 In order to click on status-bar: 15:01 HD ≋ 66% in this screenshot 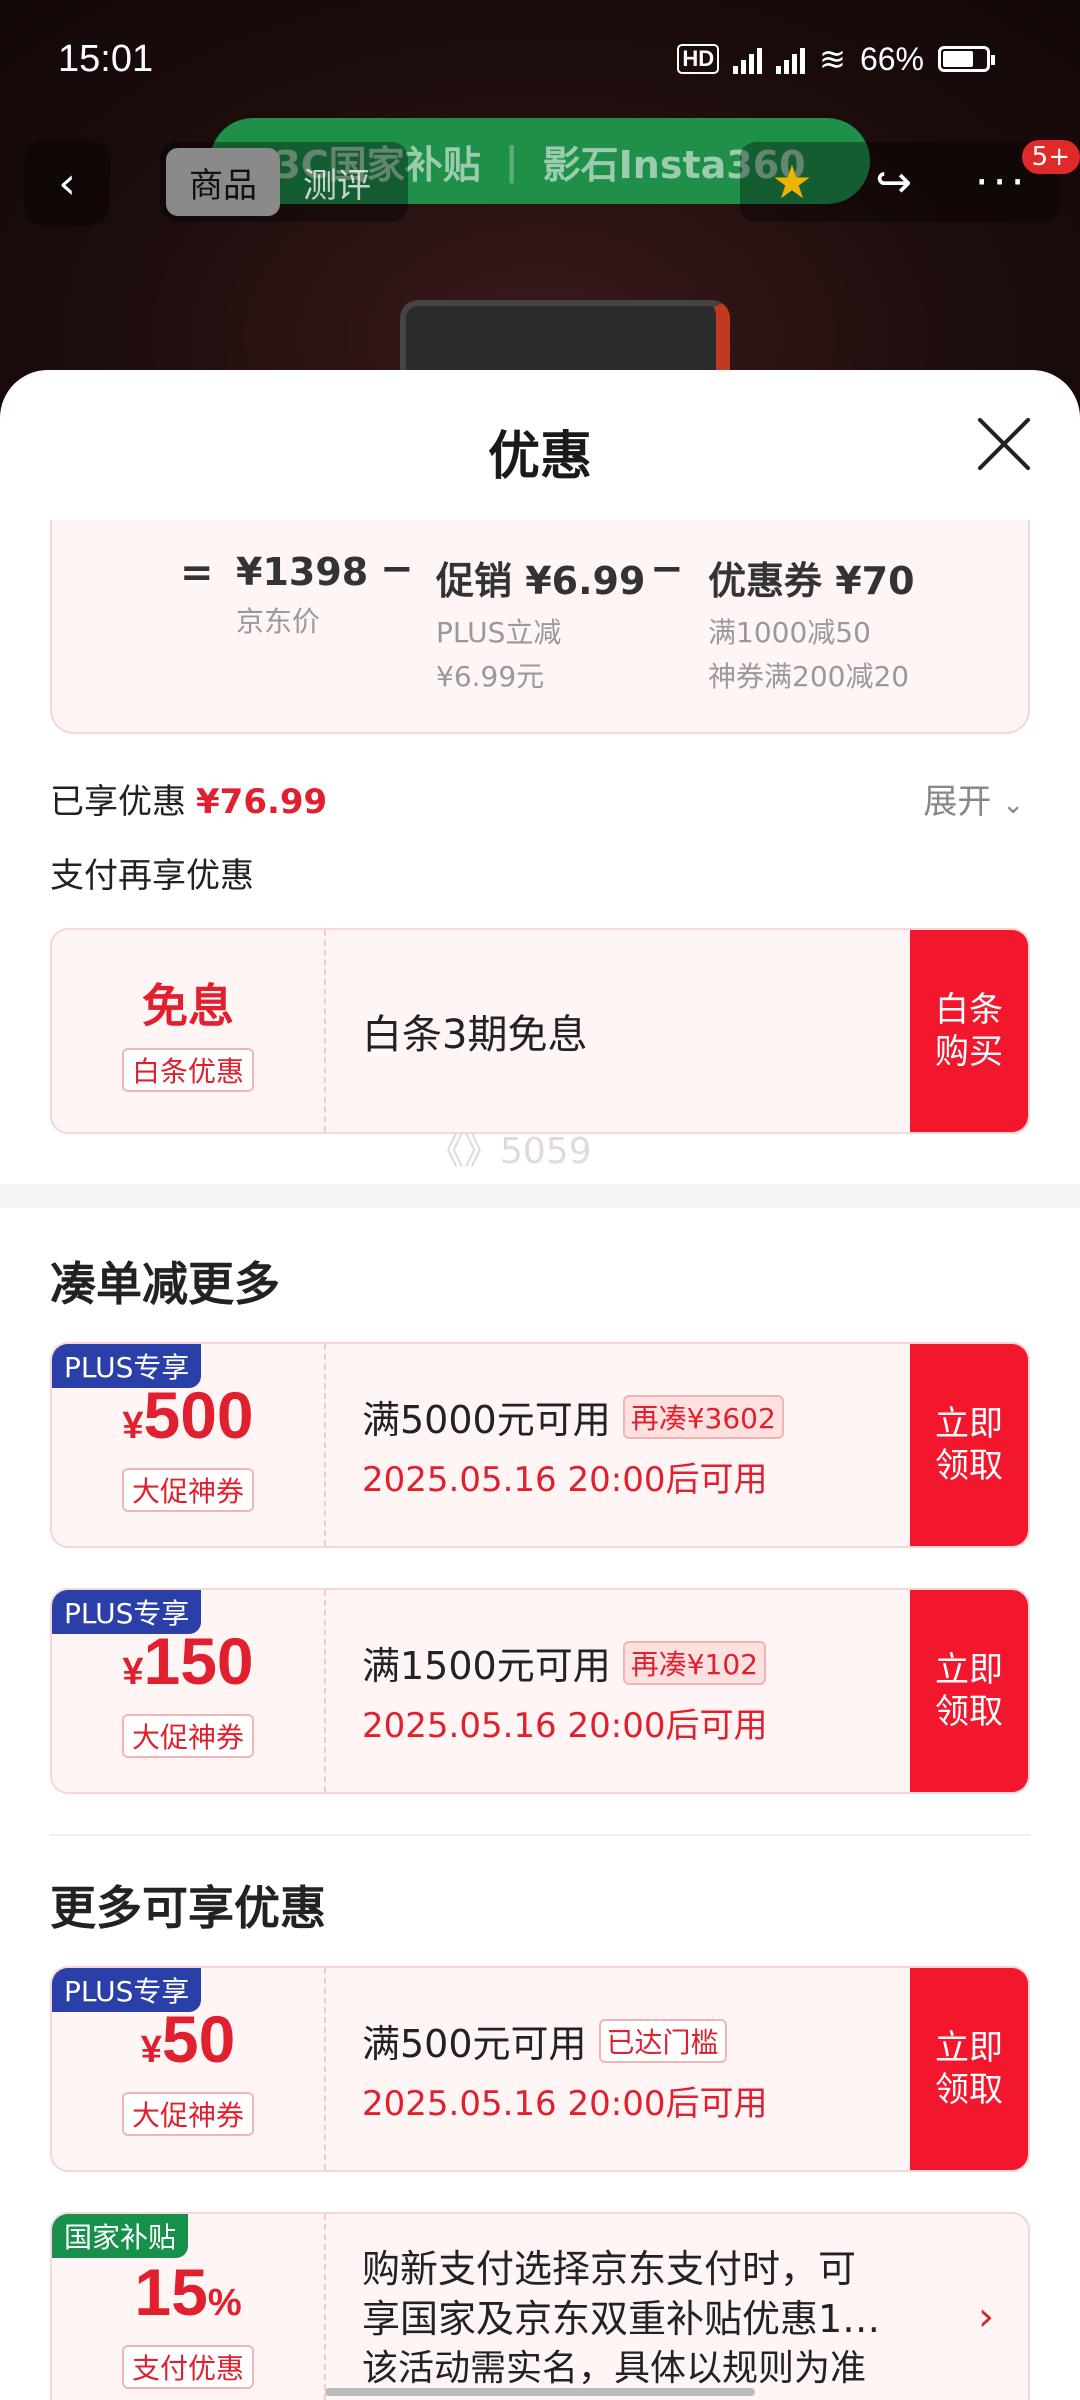, I will do `click(540, 60)`.